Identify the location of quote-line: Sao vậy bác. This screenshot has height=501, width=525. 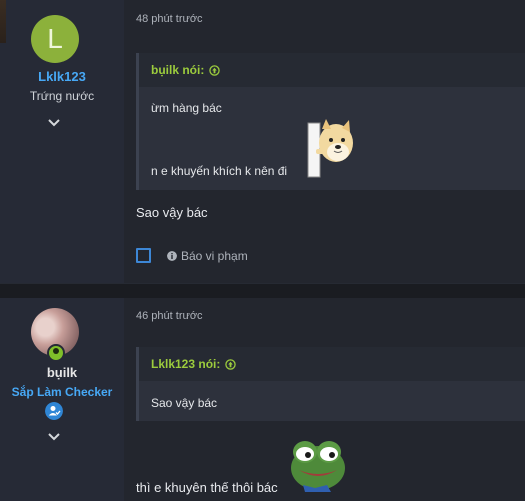
(184, 403).